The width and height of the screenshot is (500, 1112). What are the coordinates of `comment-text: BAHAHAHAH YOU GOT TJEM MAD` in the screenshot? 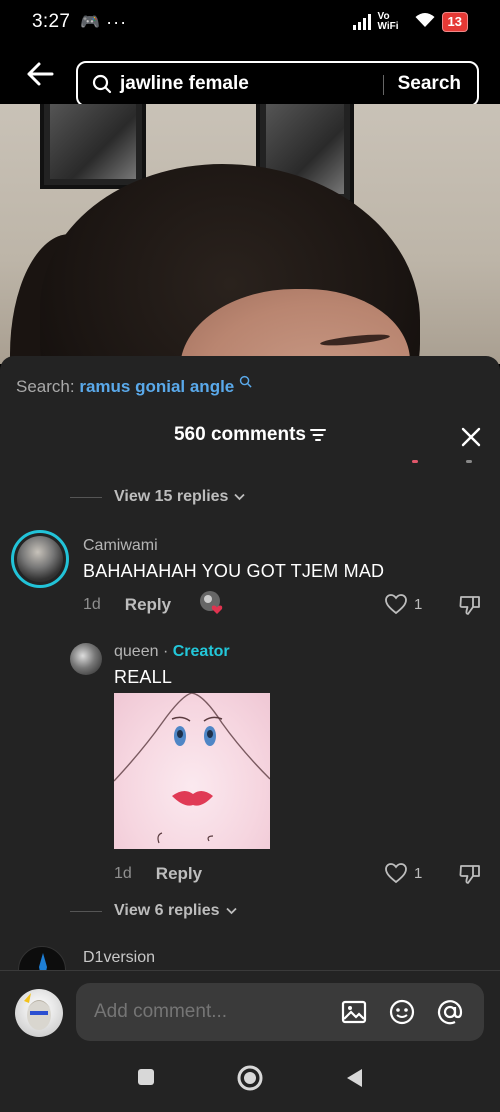 It's located at (234, 571).